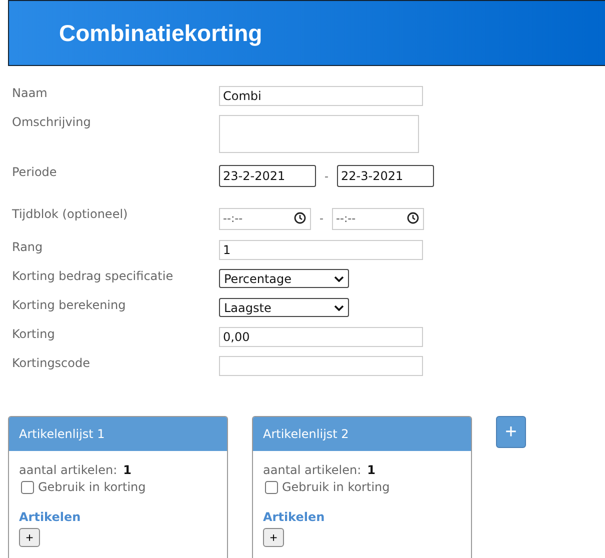 This screenshot has height=558, width=605. Describe the element at coordinates (284, 307) in the screenshot. I see `dropdown: Laagste` at that location.